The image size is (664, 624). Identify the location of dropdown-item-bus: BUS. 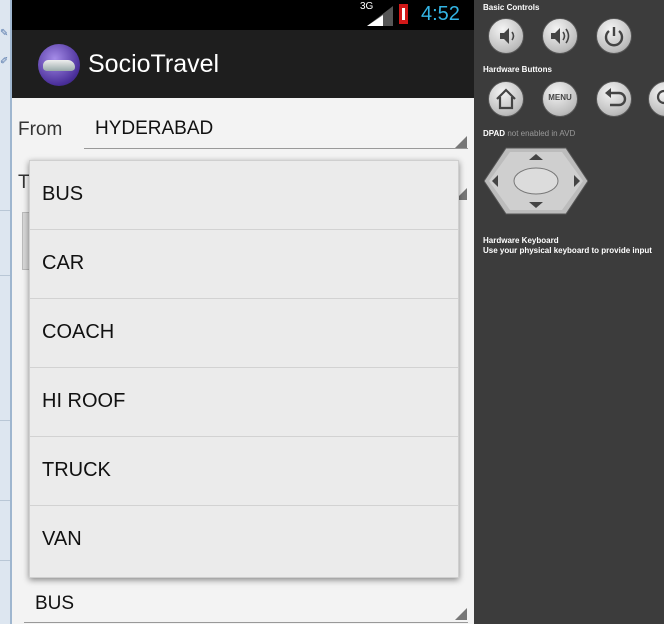
(244, 195).